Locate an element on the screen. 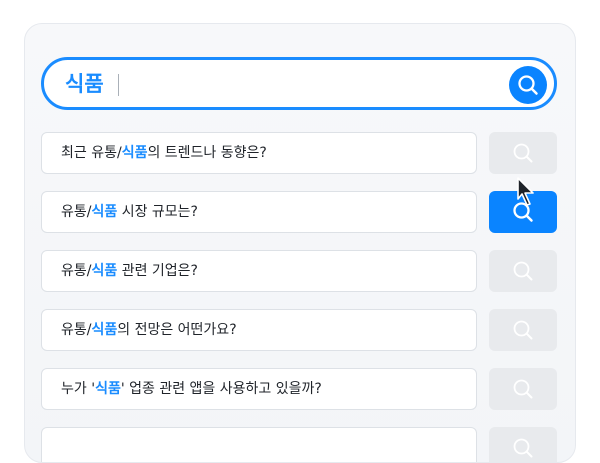 The width and height of the screenshot is (600, 463). search-input-text: 식품 is located at coordinates (84, 84).